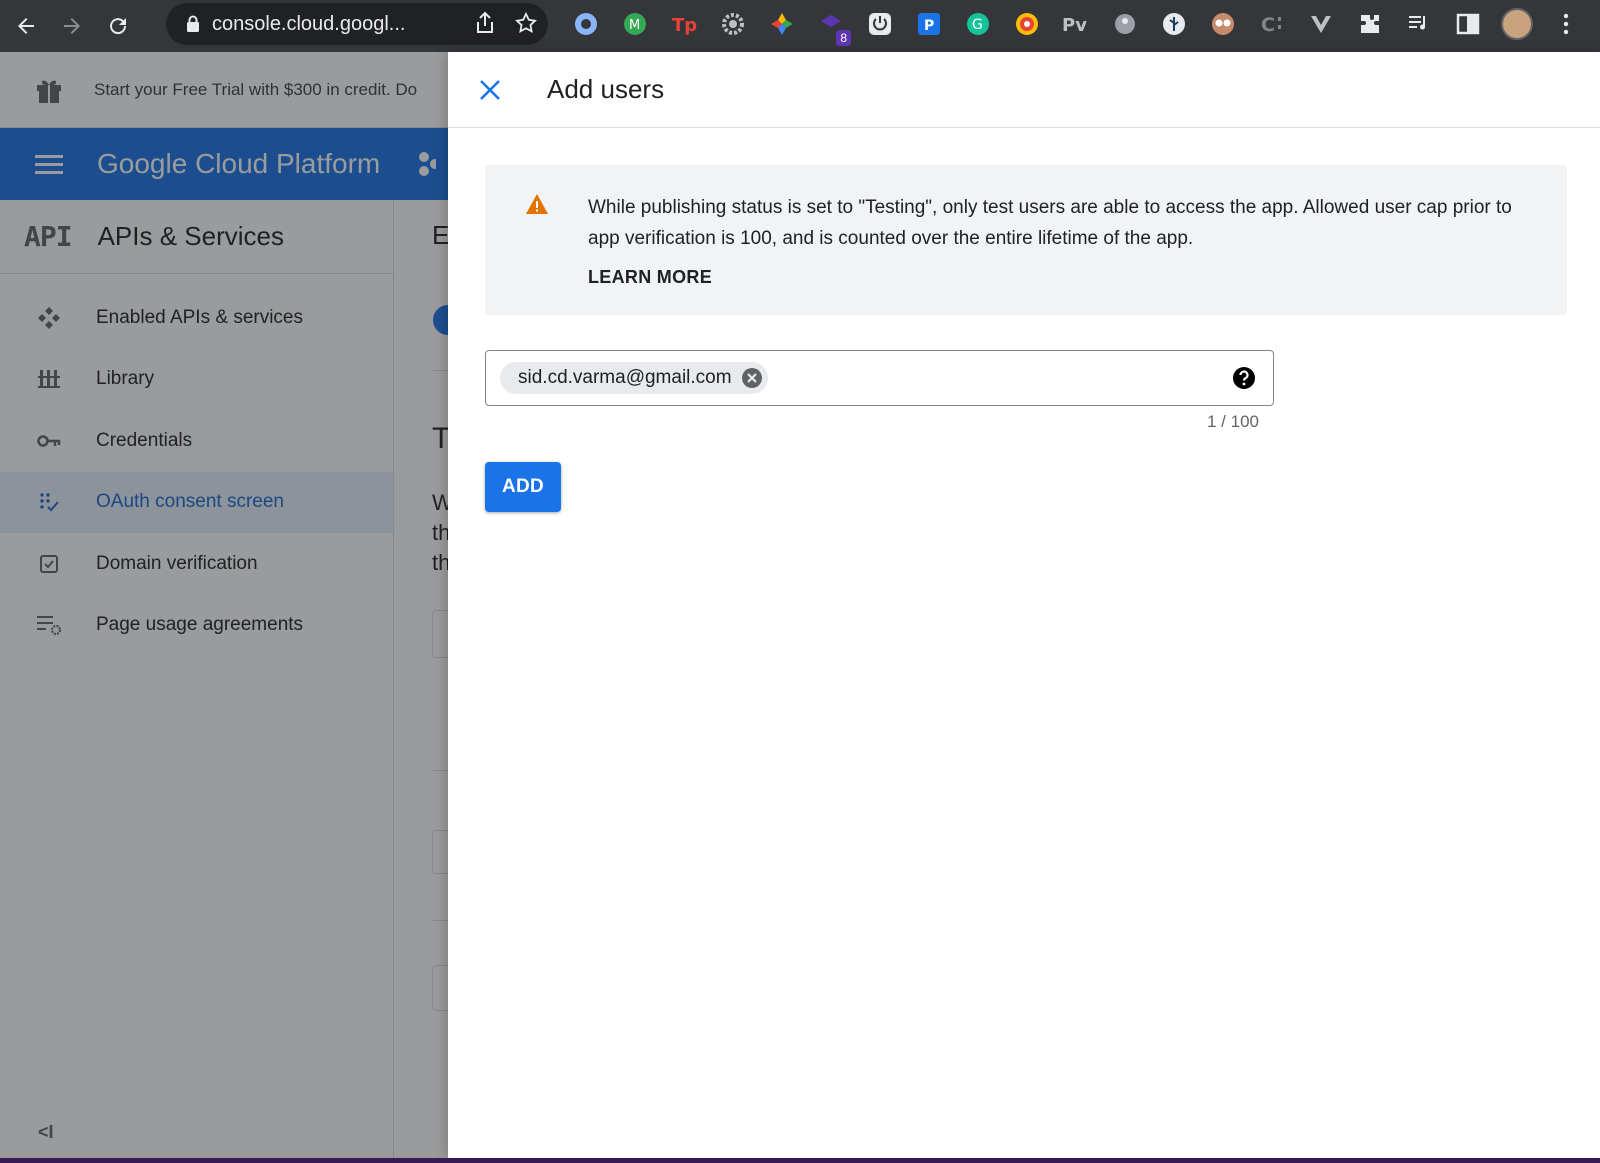 This screenshot has height=1163, width=1600. What do you see at coordinates (526, 23) in the screenshot?
I see `star-icon` at bounding box center [526, 23].